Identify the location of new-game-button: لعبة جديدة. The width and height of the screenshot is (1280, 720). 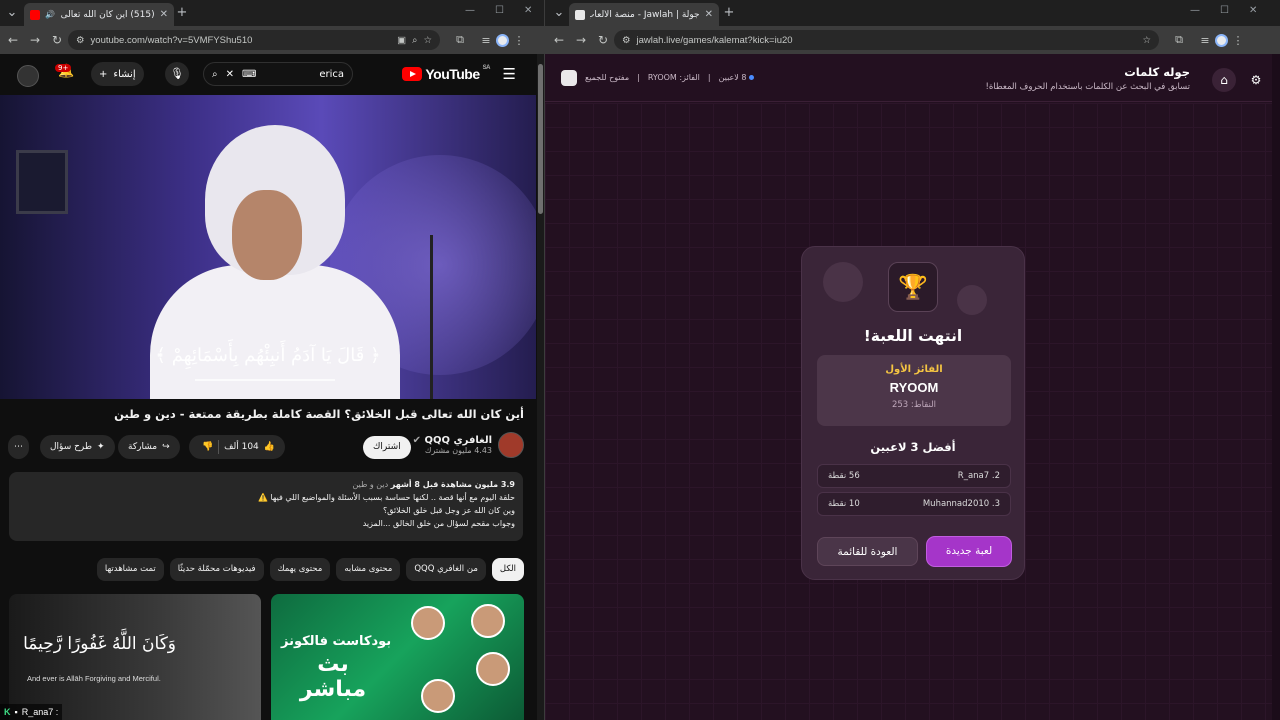
(969, 551).